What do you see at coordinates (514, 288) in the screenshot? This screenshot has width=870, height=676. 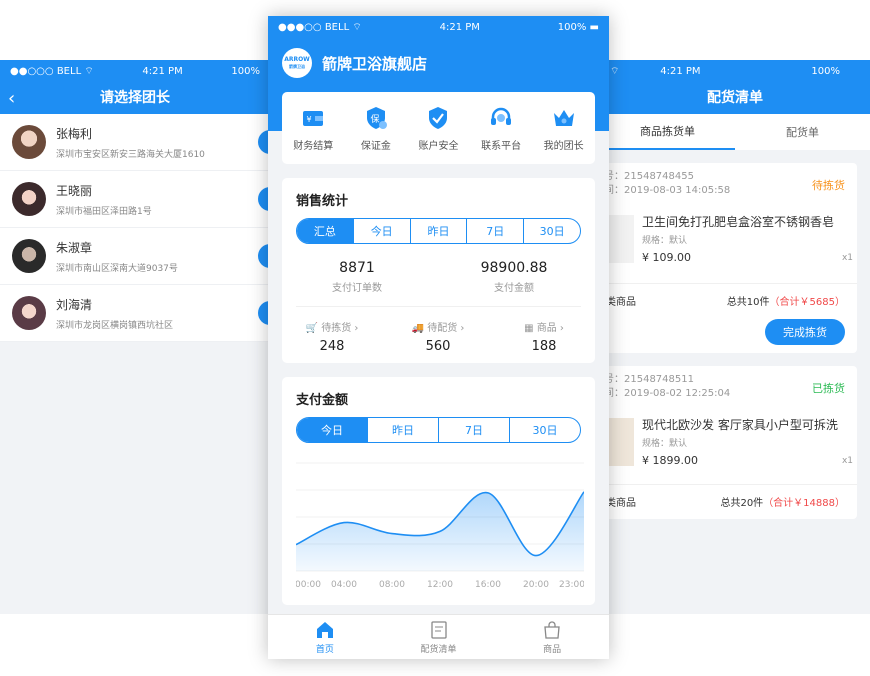 I see `amount-label: 支付金额` at bounding box center [514, 288].